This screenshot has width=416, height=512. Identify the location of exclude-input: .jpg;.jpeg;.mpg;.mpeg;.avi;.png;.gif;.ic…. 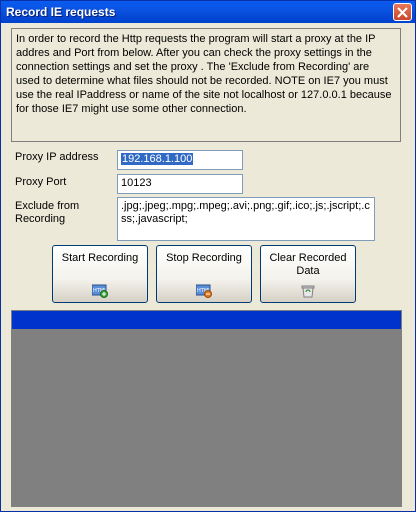
(246, 219).